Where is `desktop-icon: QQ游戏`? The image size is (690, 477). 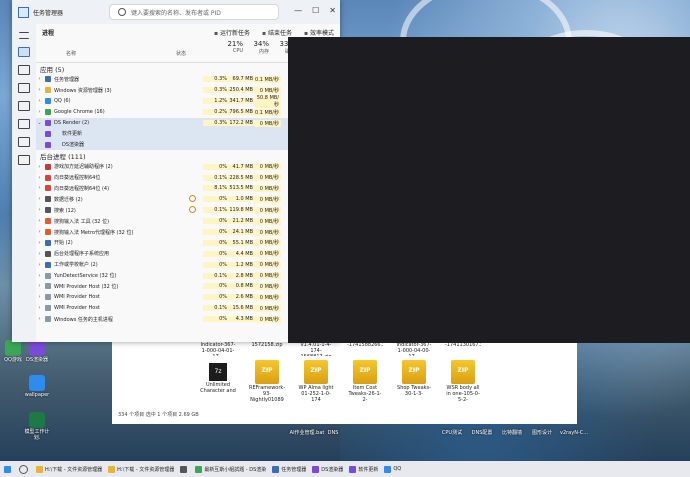
desktop-icon: QQ游戏 is located at coordinates (13, 351).